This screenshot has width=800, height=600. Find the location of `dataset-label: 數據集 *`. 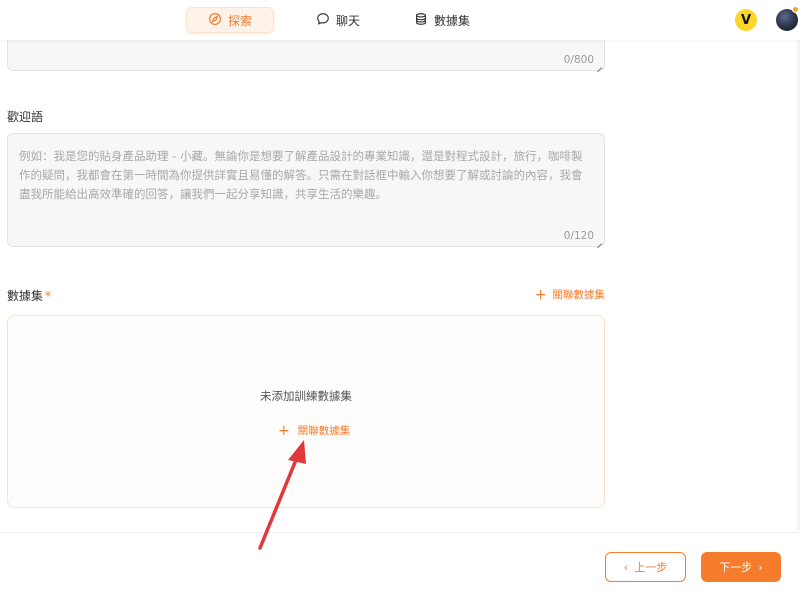

dataset-label: 數據集 * is located at coordinates (29, 295).